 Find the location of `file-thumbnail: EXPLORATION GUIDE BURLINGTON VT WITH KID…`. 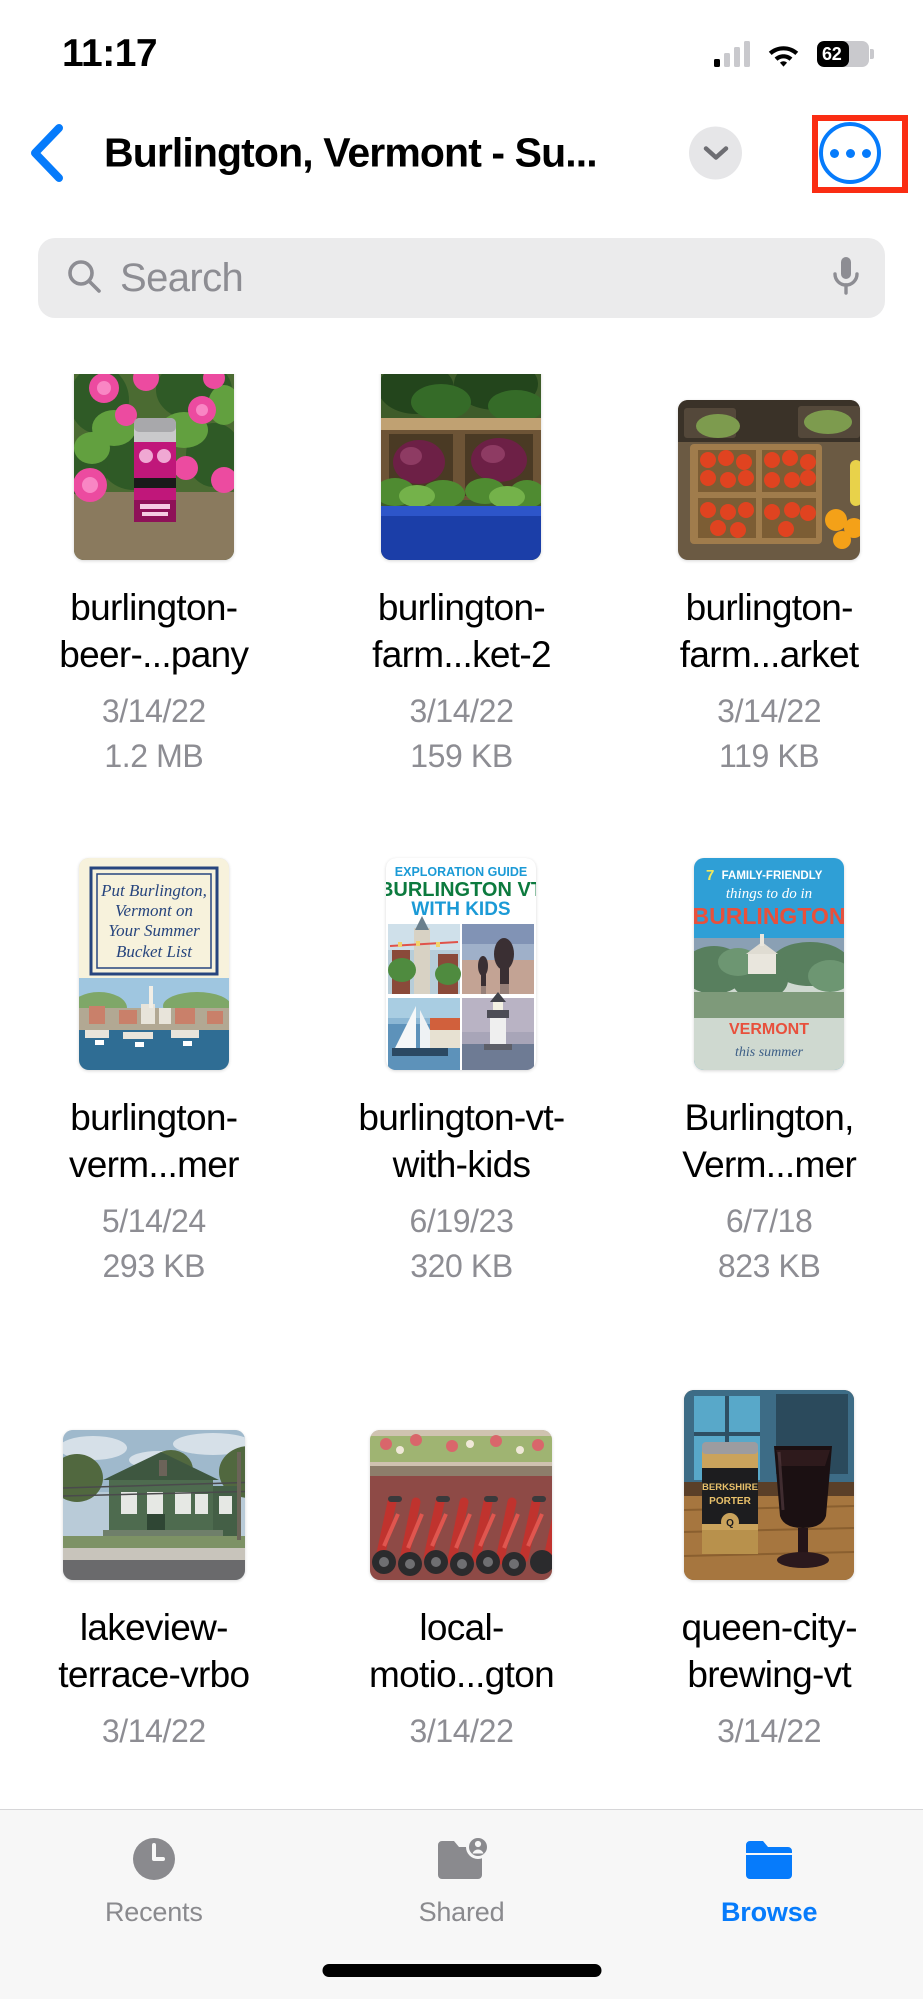

file-thumbnail: EXPLORATION GUIDE BURLINGTON VT WITH KID… is located at coordinates (461, 964).